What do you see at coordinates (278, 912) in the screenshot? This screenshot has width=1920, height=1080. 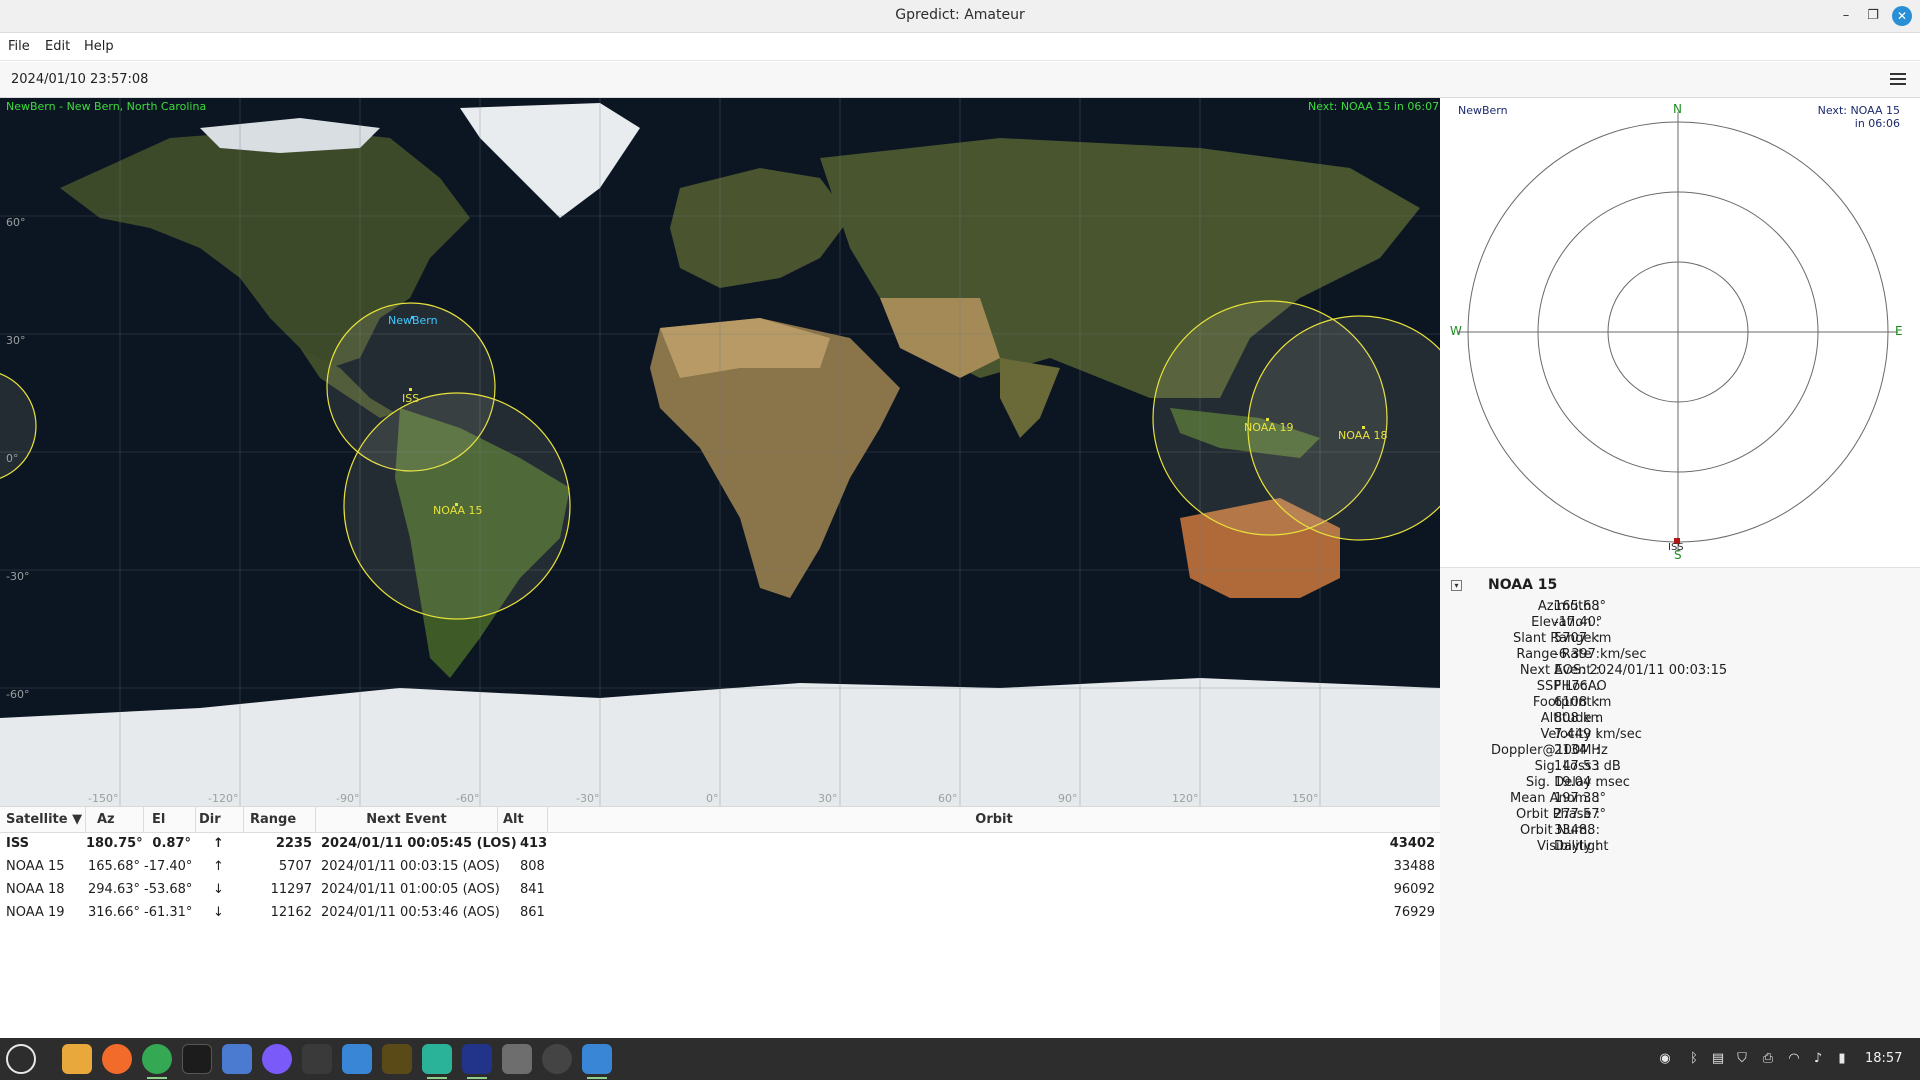 I see `cell-range: 12162` at bounding box center [278, 912].